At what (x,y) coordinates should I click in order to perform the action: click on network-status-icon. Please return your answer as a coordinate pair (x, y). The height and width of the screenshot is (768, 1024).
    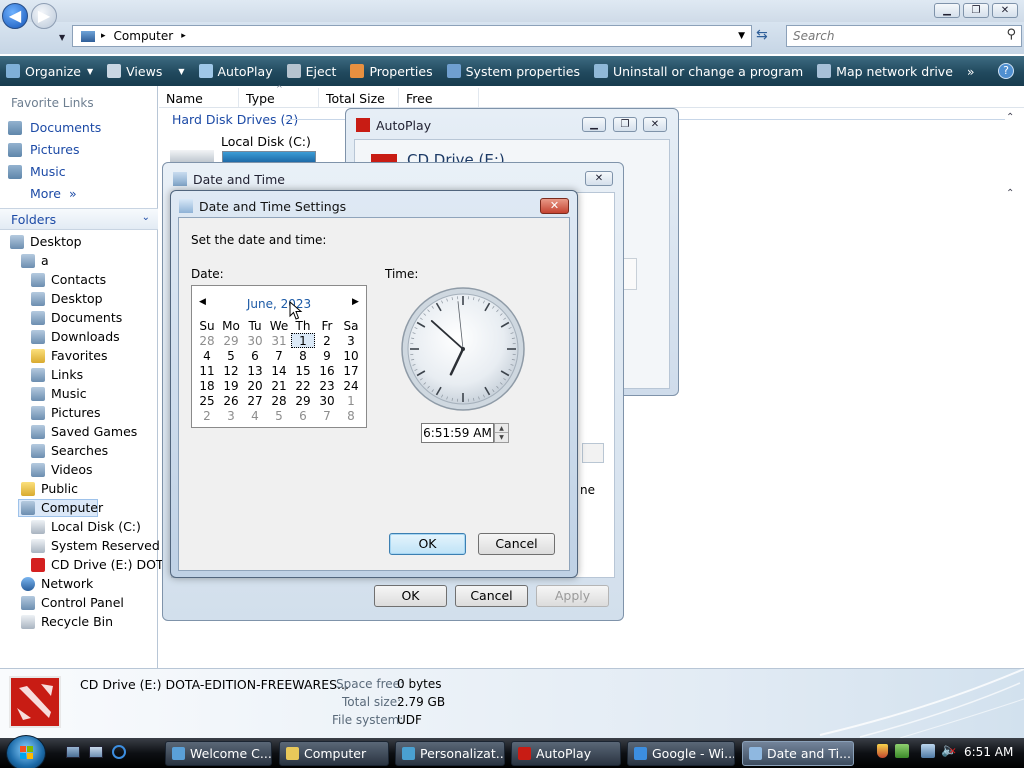
    Looking at the image, I should click on (928, 751).